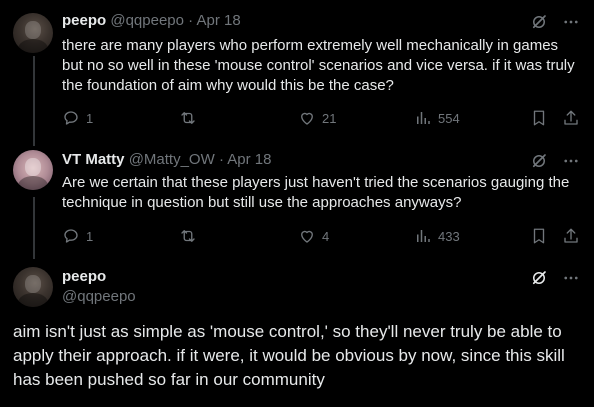 The image size is (594, 407). What do you see at coordinates (172, 159) in the screenshot?
I see `handle: @Matty_OW` at bounding box center [172, 159].